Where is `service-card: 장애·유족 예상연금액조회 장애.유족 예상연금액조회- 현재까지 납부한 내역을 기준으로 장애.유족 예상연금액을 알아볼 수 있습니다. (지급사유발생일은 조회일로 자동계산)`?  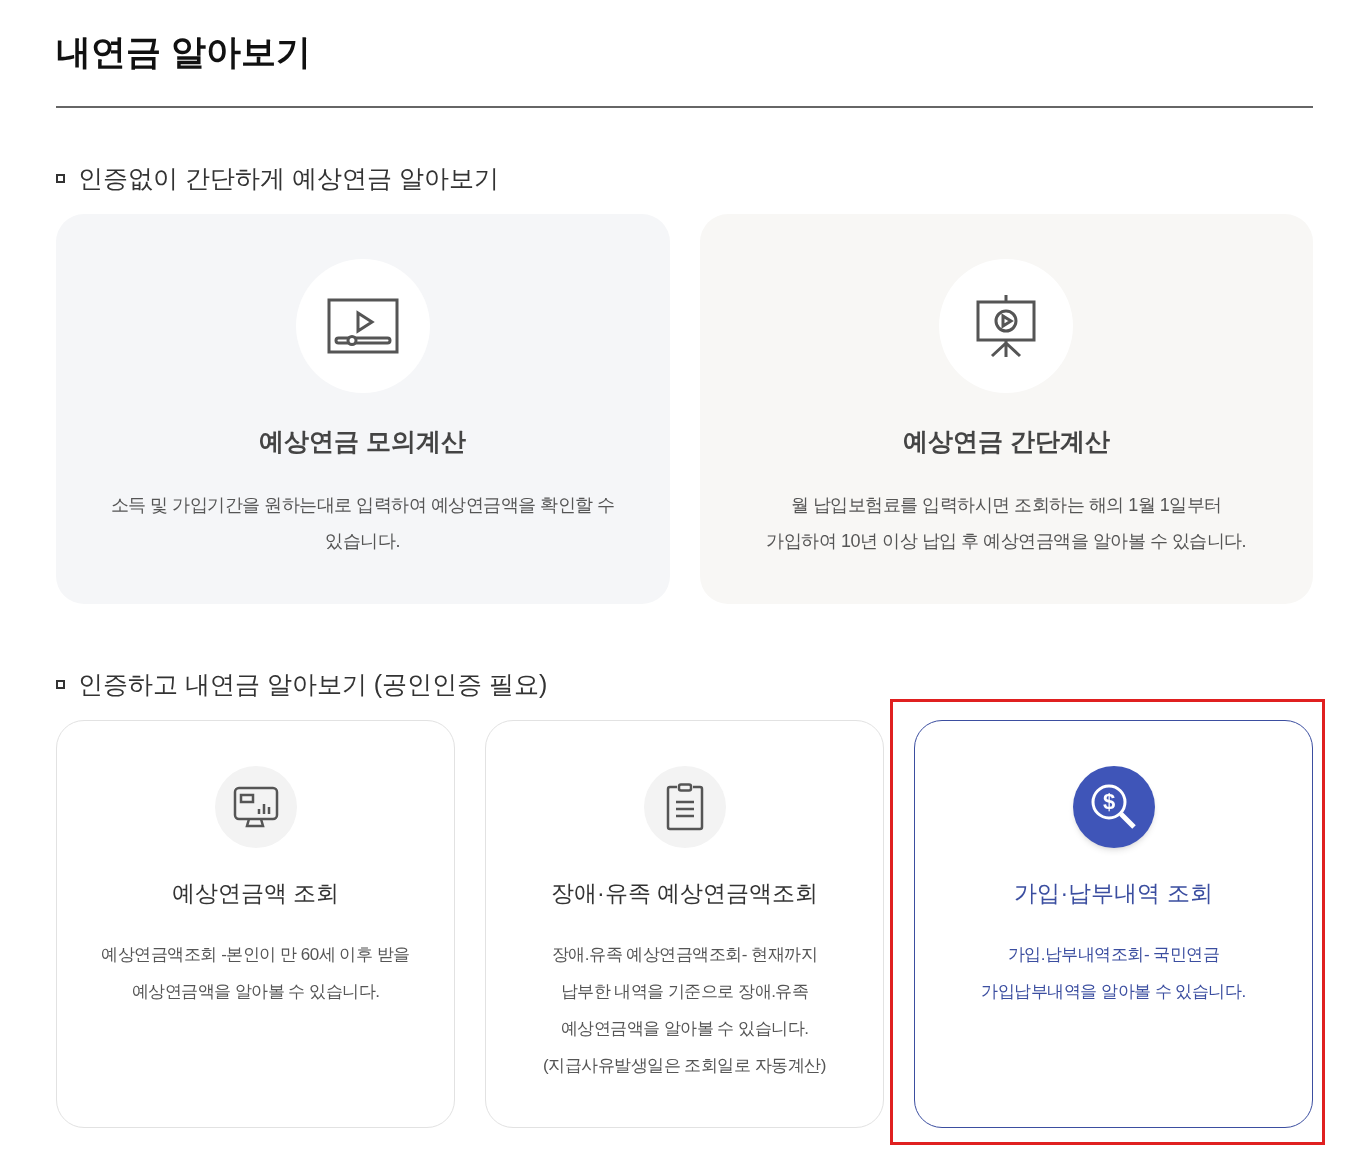 service-card: 장애·유족 예상연금액조회 장애.유족 예상연금액조회- 현재까지 납부한 내역을 기준으로 장애.유족 예상연금액을 알아볼 수 있습니다. (지급사유발생일은 조회일로 자동계산) is located at coordinates (684, 924).